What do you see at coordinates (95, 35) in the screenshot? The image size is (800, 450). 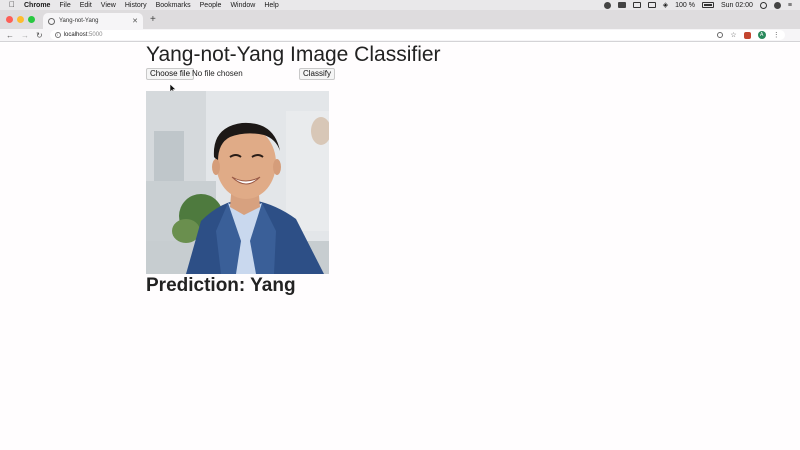 I see `url-port: :5000` at bounding box center [95, 35].